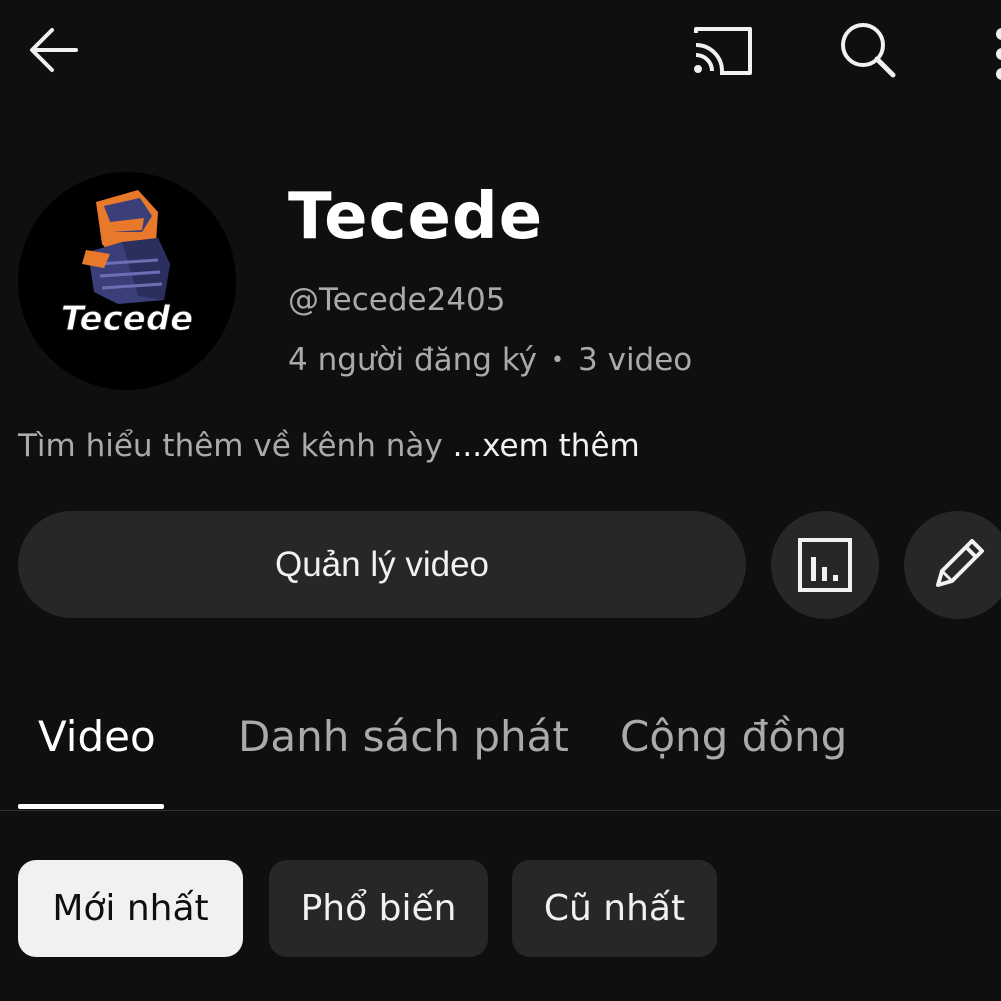 Image resolution: width=1001 pixels, height=1001 pixels. What do you see at coordinates (397, 300) in the screenshot?
I see `channel-handle: @Tecede2405` at bounding box center [397, 300].